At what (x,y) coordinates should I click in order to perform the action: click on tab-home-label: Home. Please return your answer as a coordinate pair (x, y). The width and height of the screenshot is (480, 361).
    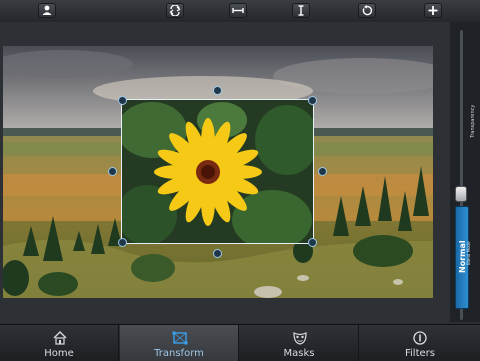
    Looking at the image, I should click on (59, 353).